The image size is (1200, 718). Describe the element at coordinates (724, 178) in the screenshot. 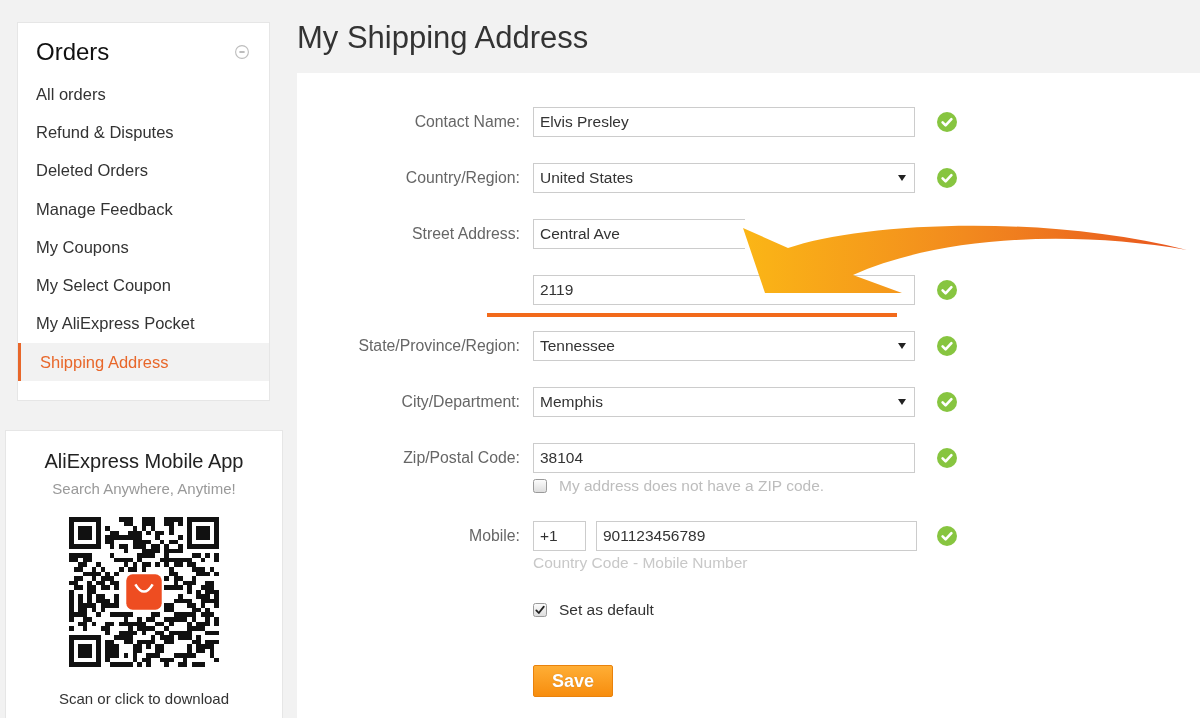

I see `select-field: United States` at that location.